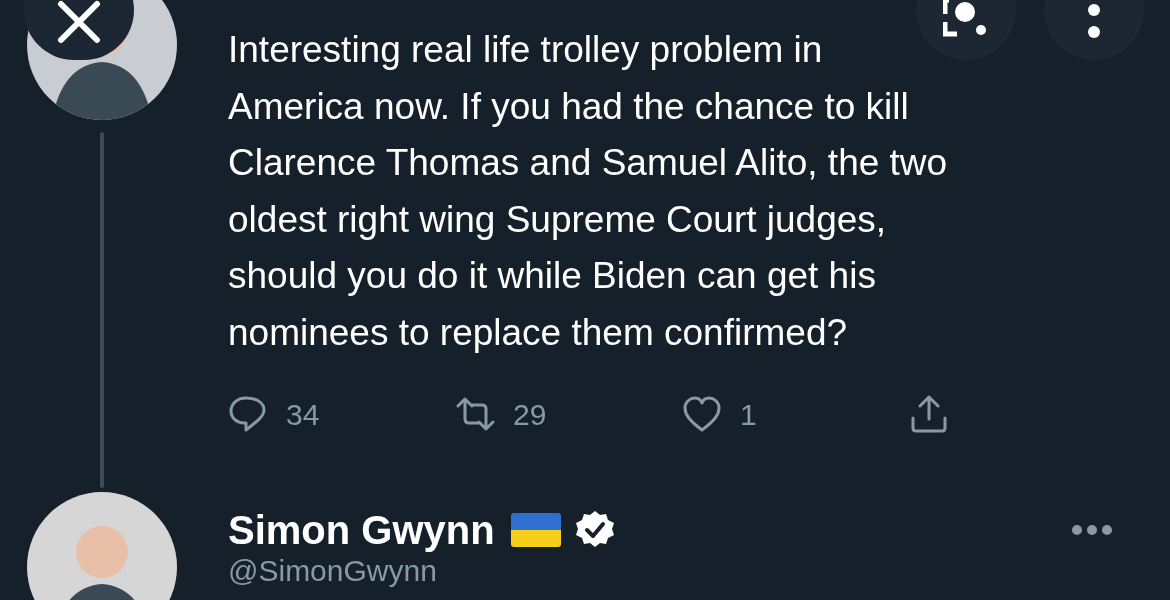 Image resolution: width=1170 pixels, height=600 pixels. Describe the element at coordinates (79, 22) in the screenshot. I see `close-icon` at that location.